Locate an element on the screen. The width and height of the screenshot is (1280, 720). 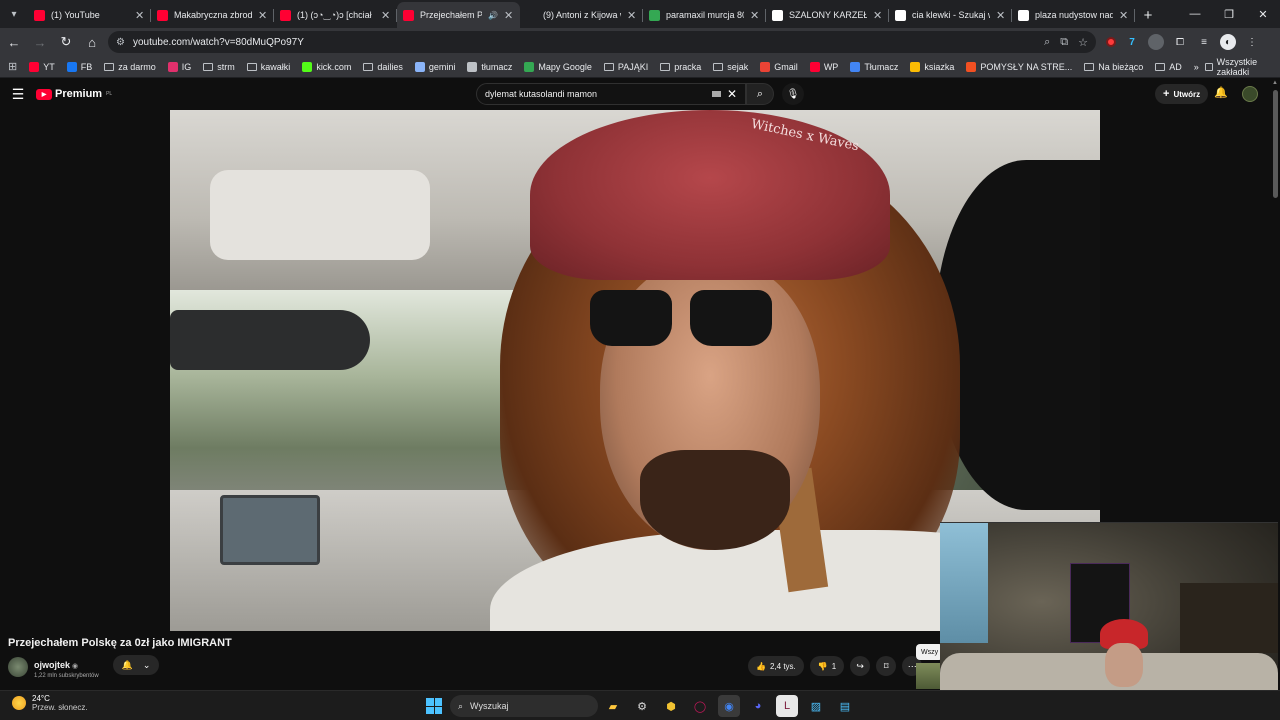
tab-title: (1) (ɔ◔‿◔)ɔ [chciał is located at coordinates (334, 14).